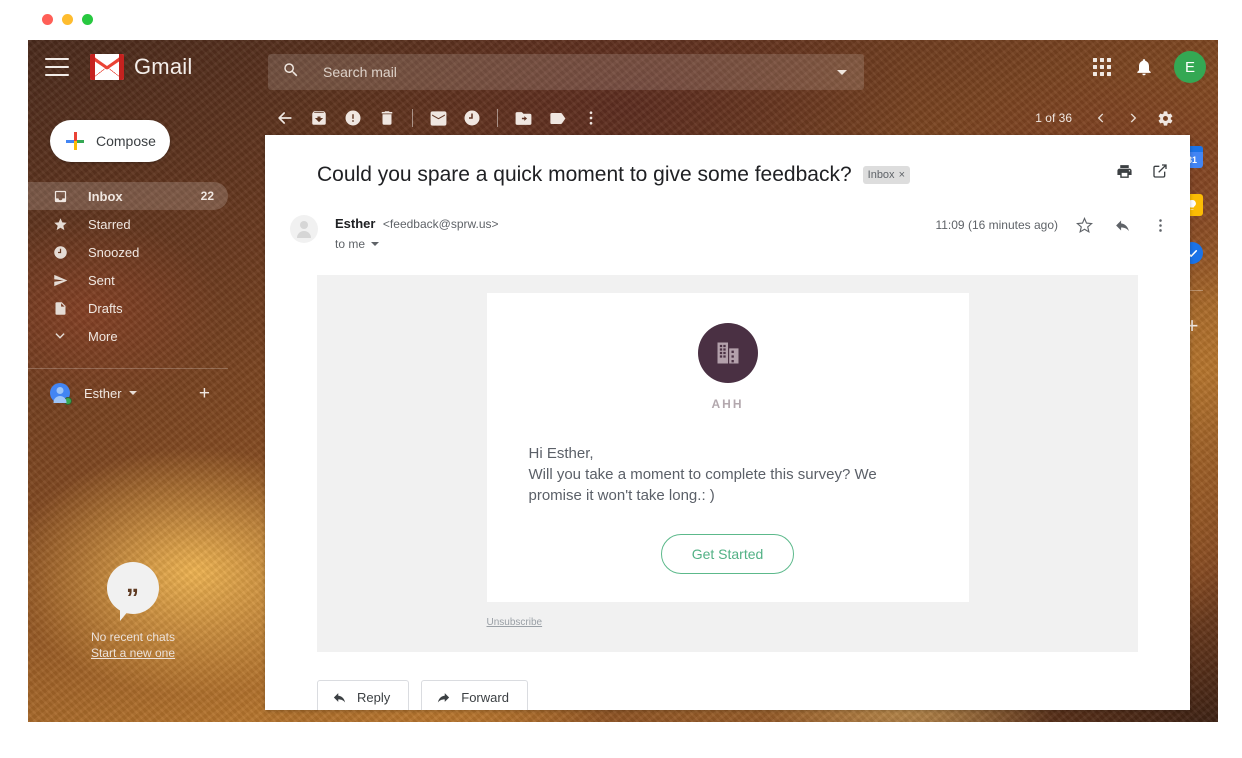  Describe the element at coordinates (1102, 67) in the screenshot. I see `apps-grid-icon` at that location.